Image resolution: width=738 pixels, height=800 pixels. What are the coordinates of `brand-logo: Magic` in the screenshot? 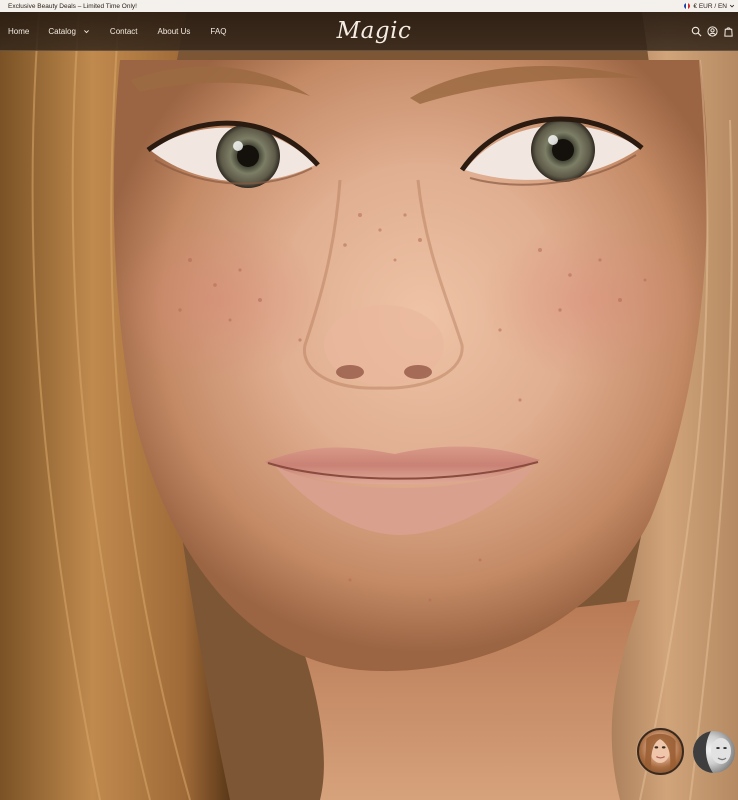 It's located at (374, 31).